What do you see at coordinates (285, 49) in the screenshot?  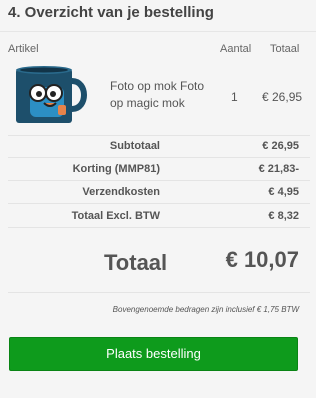 I see `column-header-totaal: Totaal` at bounding box center [285, 49].